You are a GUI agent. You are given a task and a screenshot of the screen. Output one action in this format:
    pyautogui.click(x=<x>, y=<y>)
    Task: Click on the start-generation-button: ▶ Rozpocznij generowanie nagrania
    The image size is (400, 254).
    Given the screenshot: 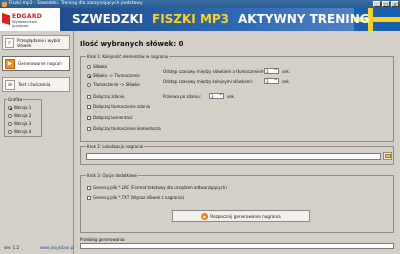 What is the action you would take?
    pyautogui.click(x=241, y=216)
    